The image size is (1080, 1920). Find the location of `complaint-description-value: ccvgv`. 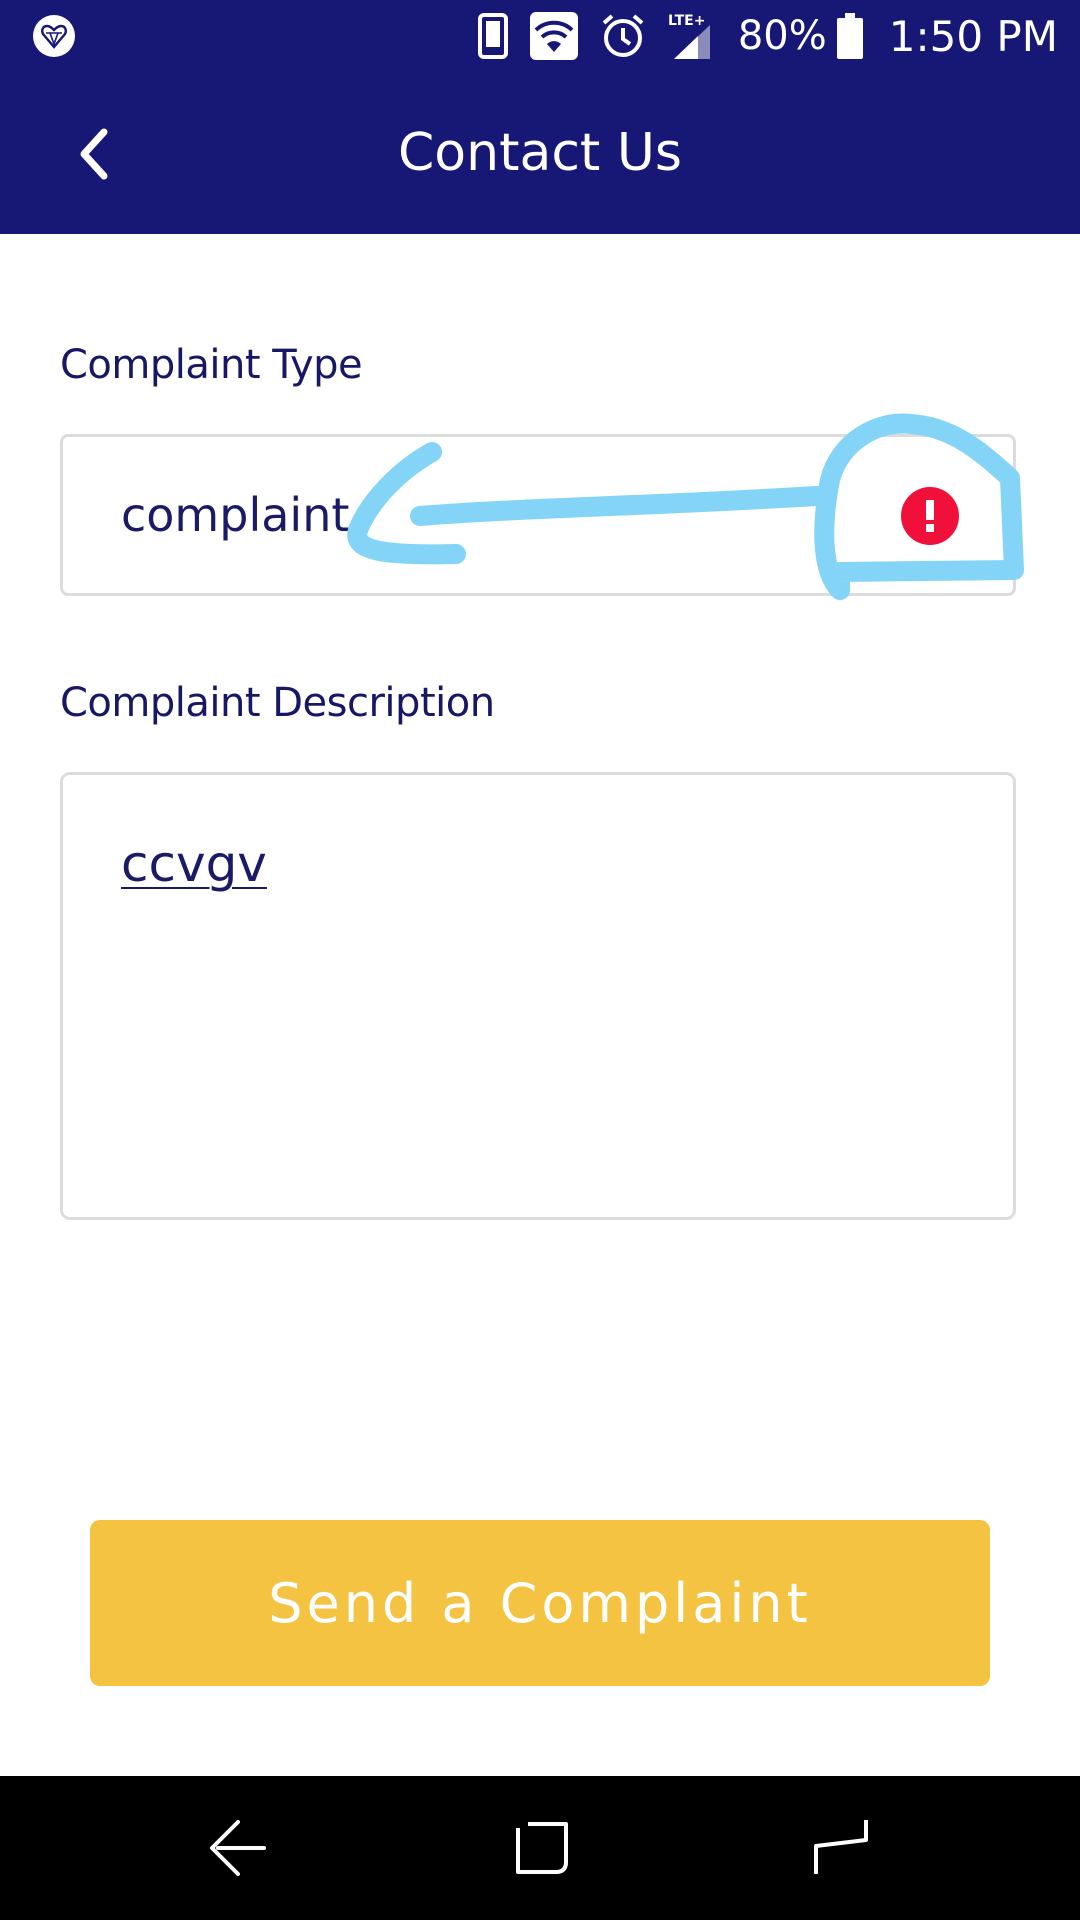

complaint-description-value: ccvgv is located at coordinates (194, 864).